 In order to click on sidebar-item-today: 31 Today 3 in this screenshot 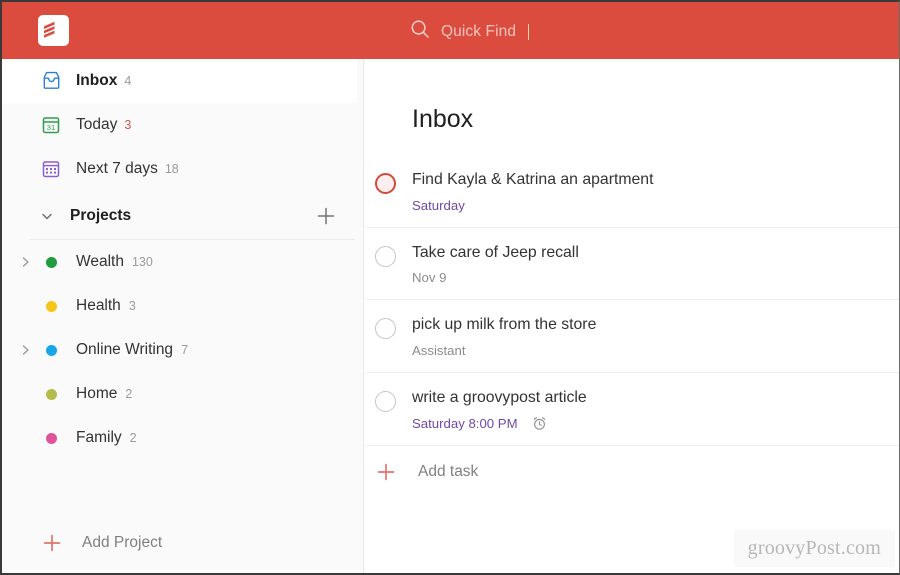, I will do `click(182, 125)`.